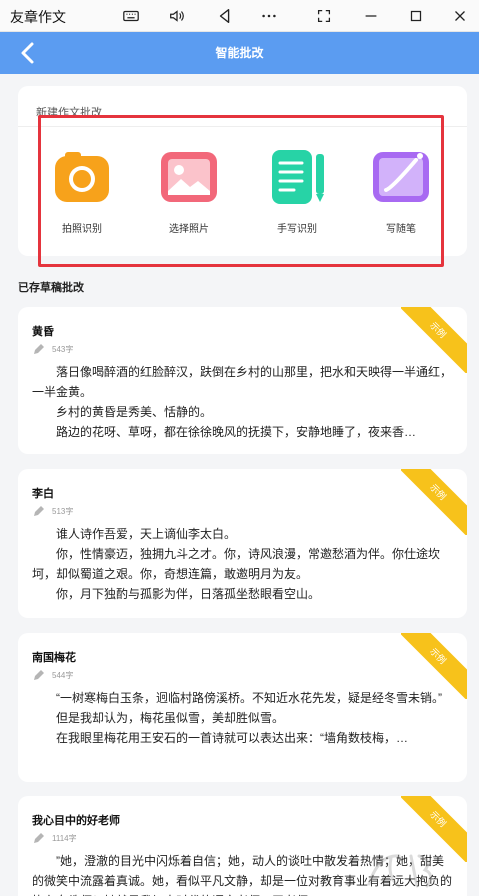 This screenshot has width=479, height=896. What do you see at coordinates (63, 349) in the screenshot?
I see `word-count: 543字` at bounding box center [63, 349].